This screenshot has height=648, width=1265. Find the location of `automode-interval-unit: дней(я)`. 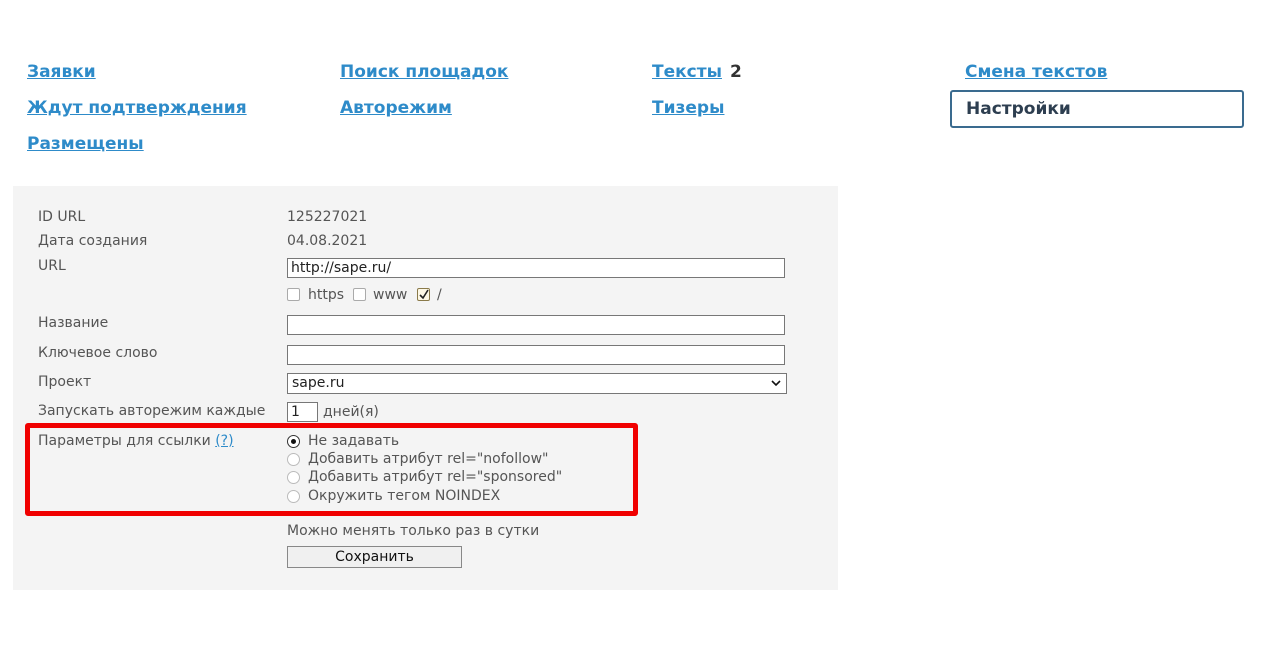

automode-interval-unit: дней(я) is located at coordinates (351, 412).